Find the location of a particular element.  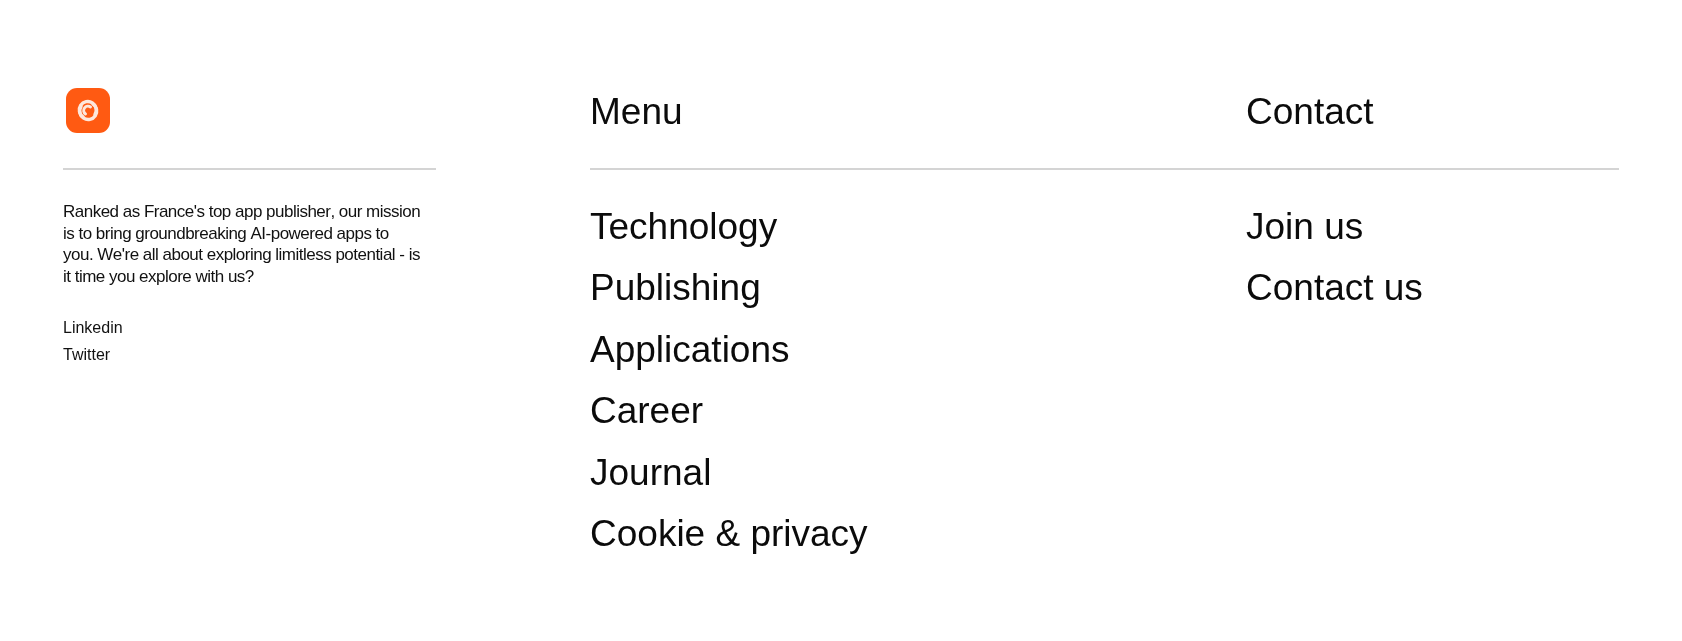

menu-link: Career is located at coordinates (647, 411).